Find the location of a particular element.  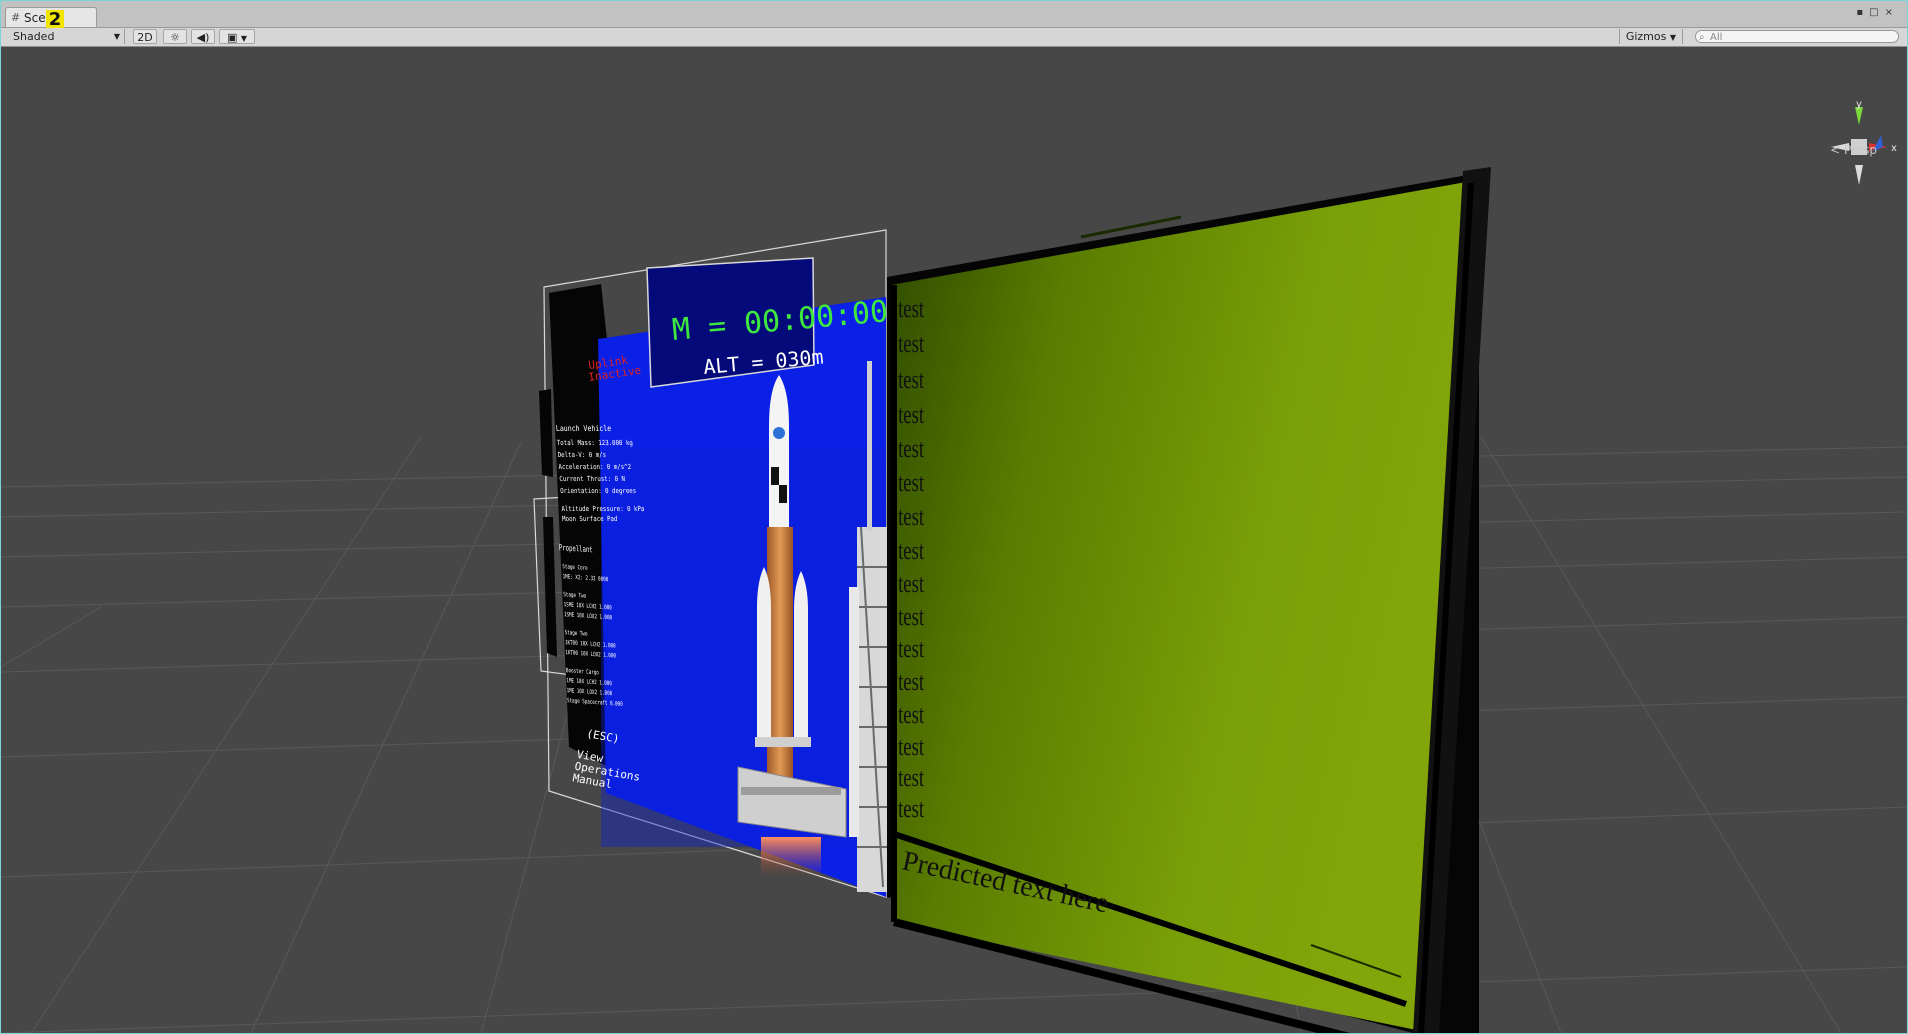

step-badge: 2 is located at coordinates (55, 20).